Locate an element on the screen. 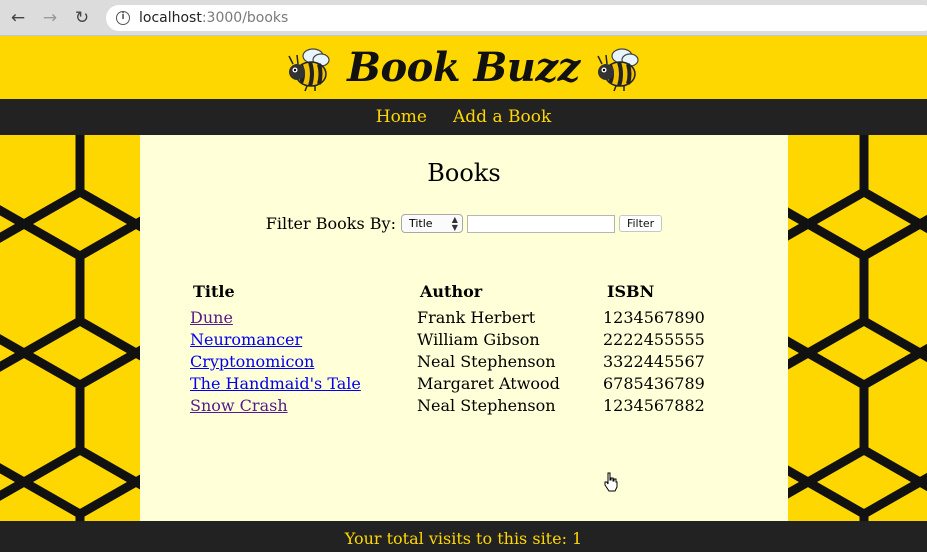 This screenshot has height=552, width=927. book-author: Margaret Atwood is located at coordinates (488, 383).